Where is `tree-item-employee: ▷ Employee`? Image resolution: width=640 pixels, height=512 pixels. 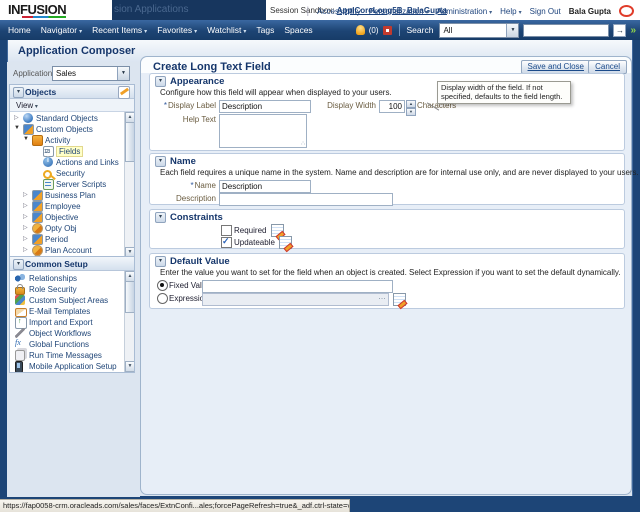
tree-item-employee: ▷ Employee is located at coordinates (67, 206).